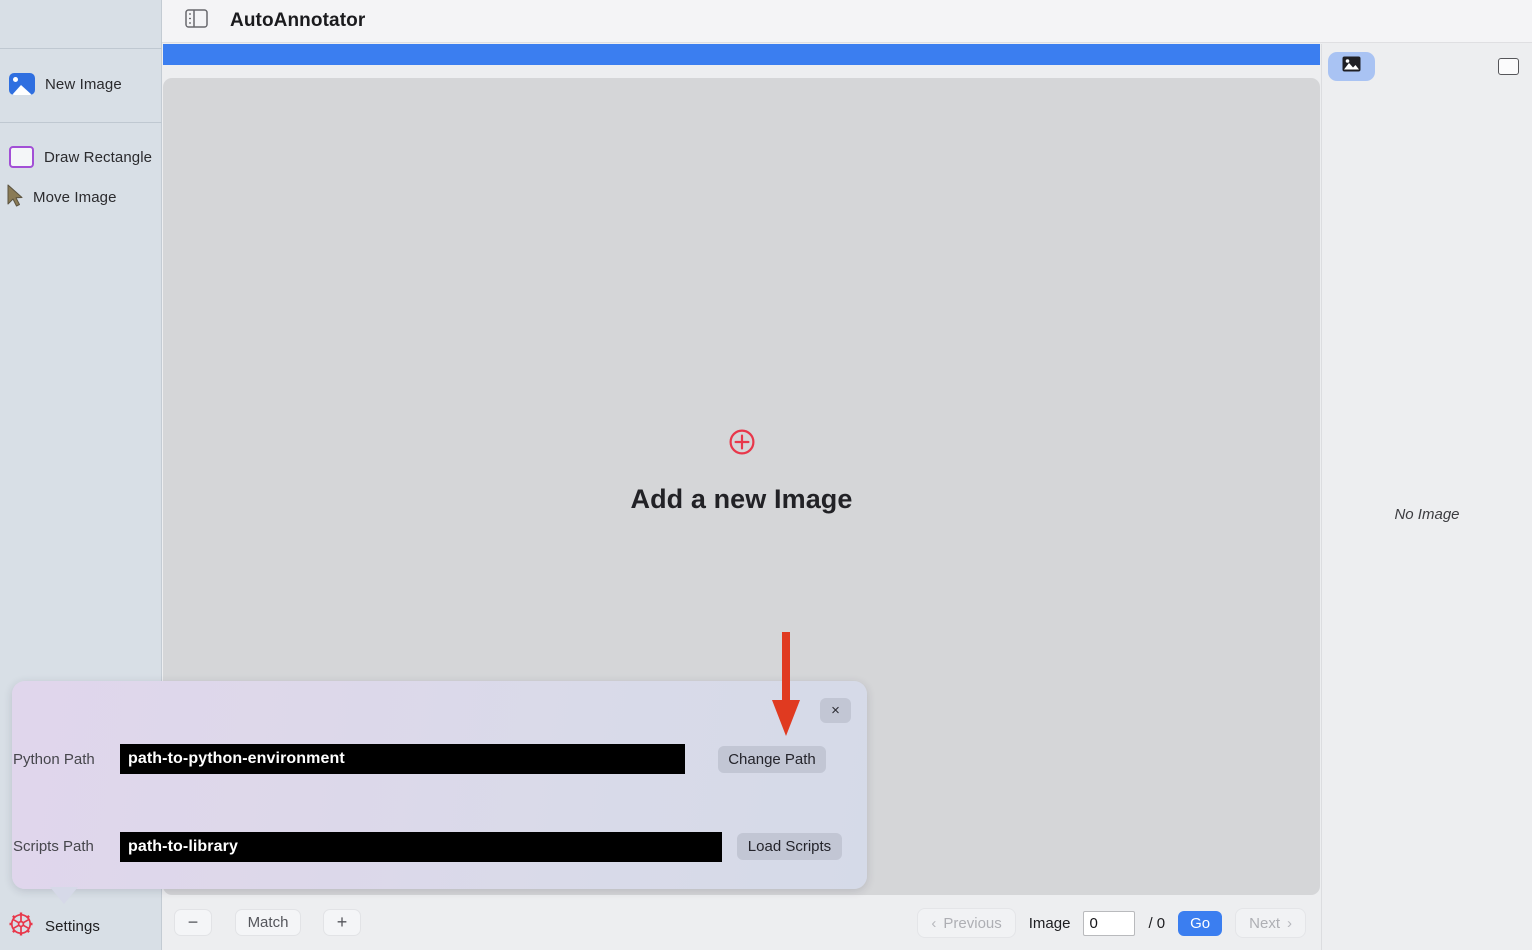 Image resolution: width=1532 pixels, height=950 pixels. I want to click on progress-bar, so click(741, 54).